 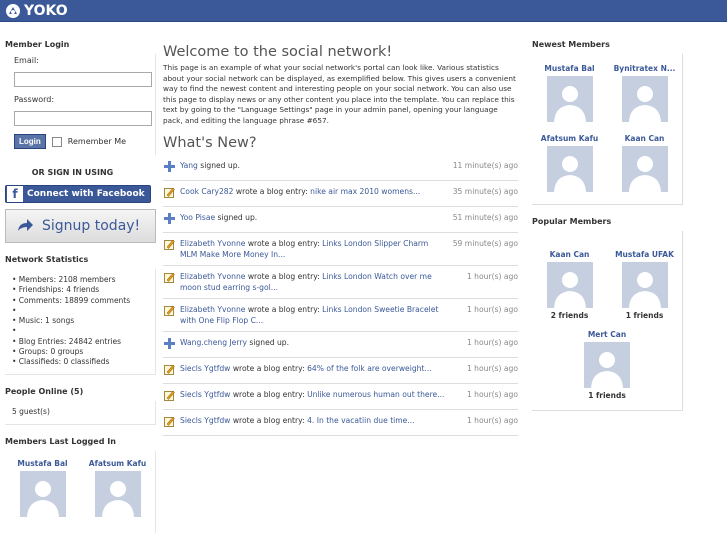 I want to click on feed-text: Yoo Pisae signed up., so click(x=314, y=219).